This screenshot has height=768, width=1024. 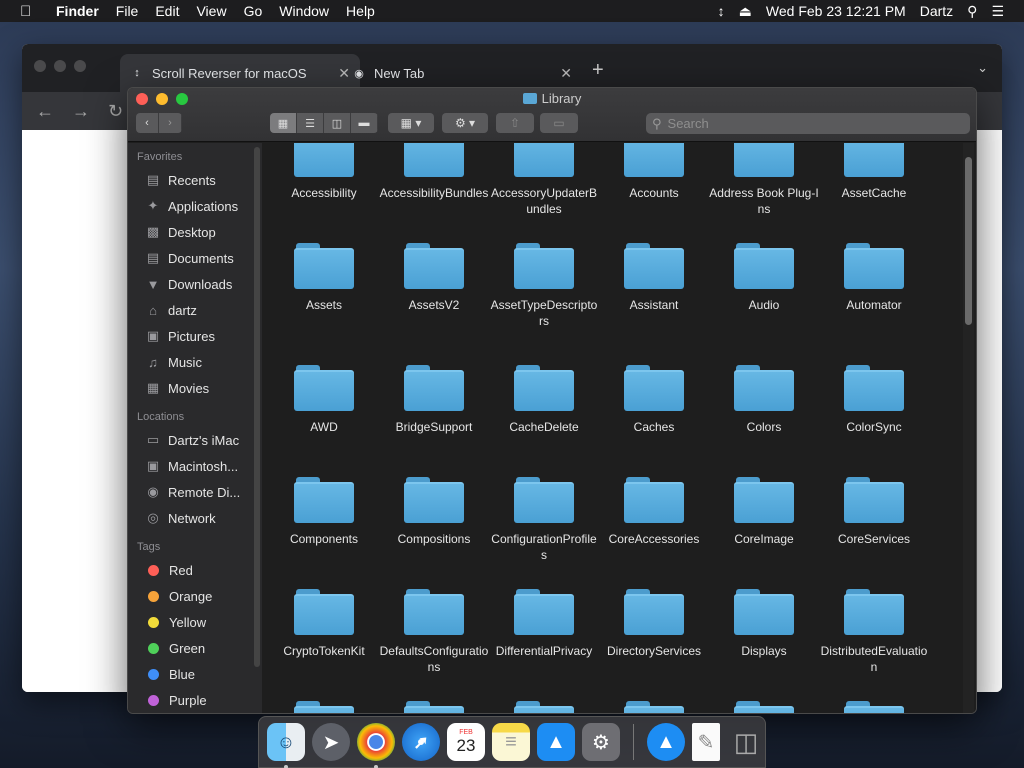 I want to click on folder-item: Accounts, so click(x=654, y=172).